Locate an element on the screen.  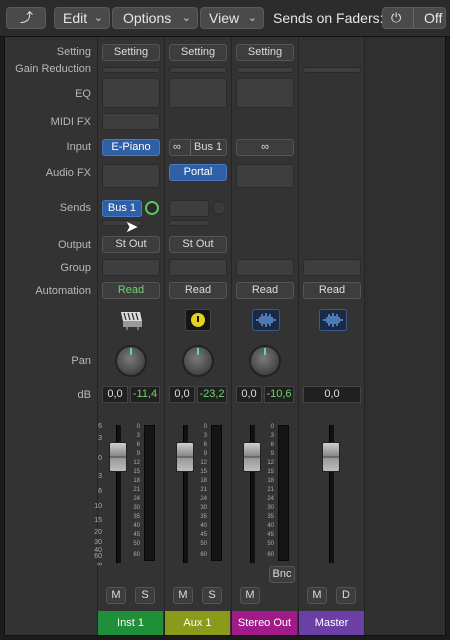
dim-button: D is located at coordinates (346, 595).